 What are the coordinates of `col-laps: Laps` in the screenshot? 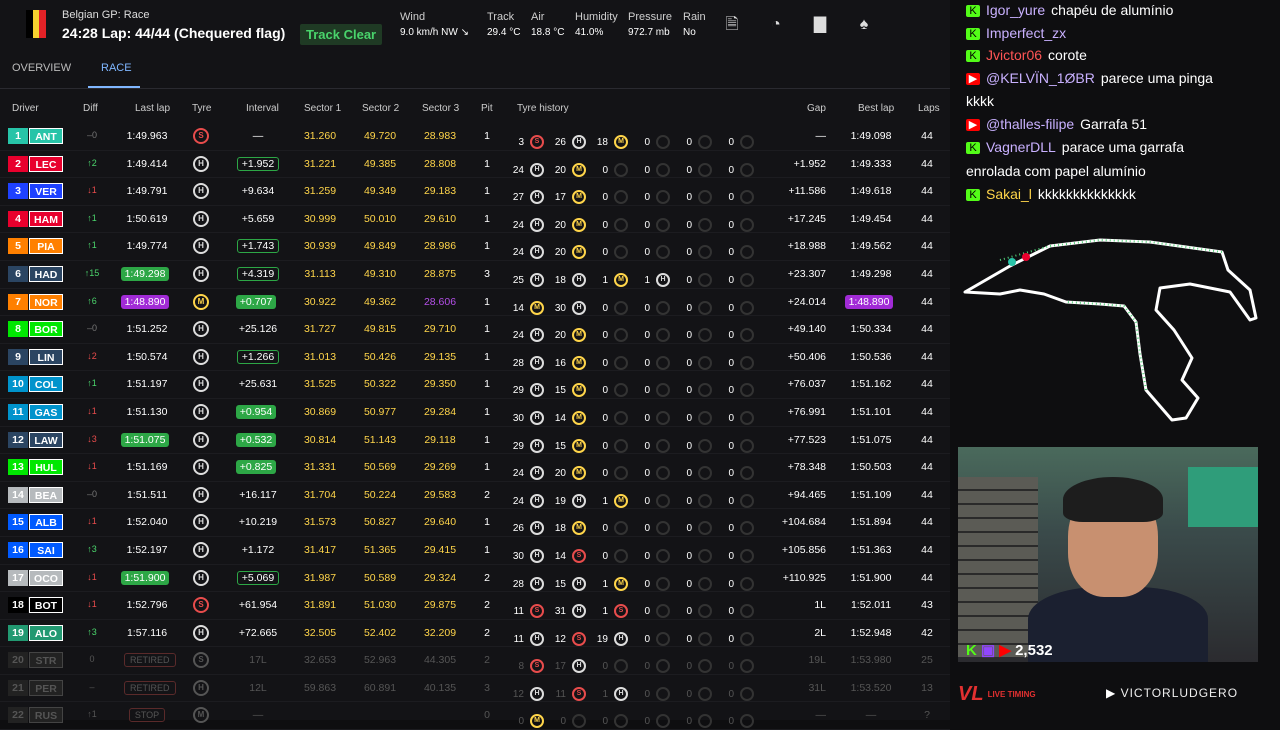 It's located at (929, 108).